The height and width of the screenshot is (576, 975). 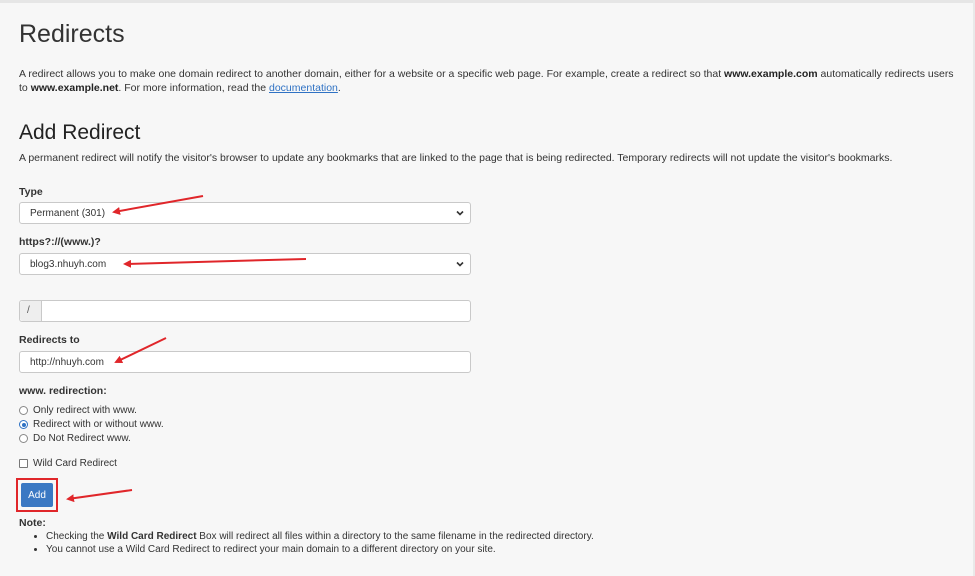 I want to click on radio-button-selected, so click(x=23, y=424).